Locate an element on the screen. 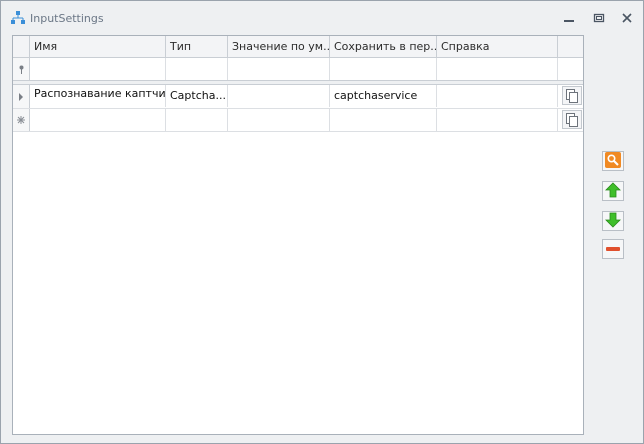  move-up-button is located at coordinates (613, 191).